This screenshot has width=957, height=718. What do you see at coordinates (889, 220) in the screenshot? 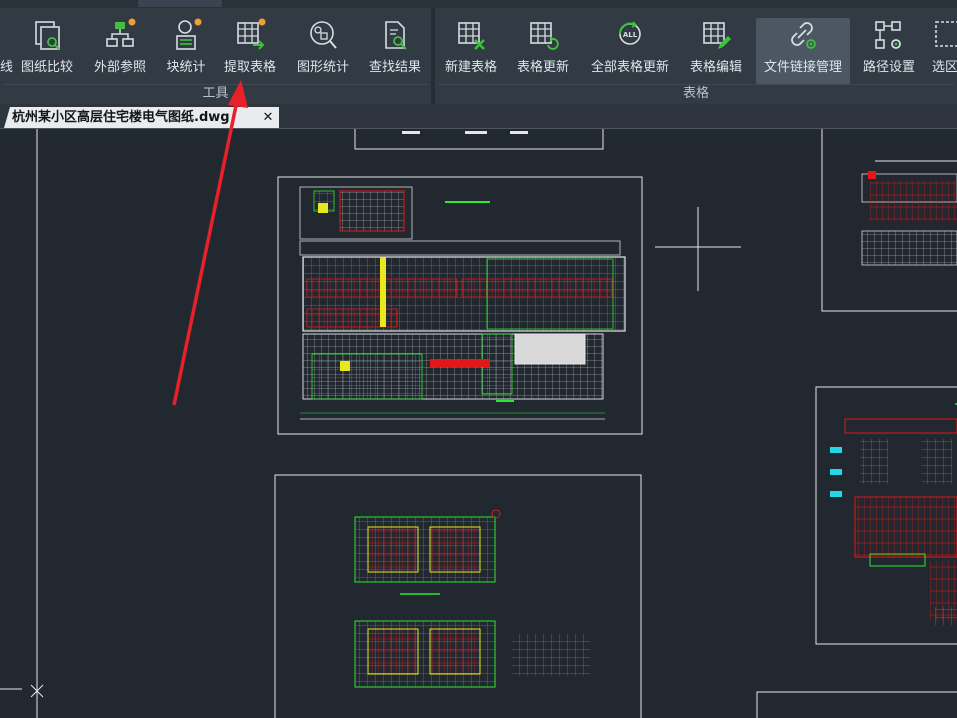
I see `drawing-sheet-distribution` at bounding box center [889, 220].